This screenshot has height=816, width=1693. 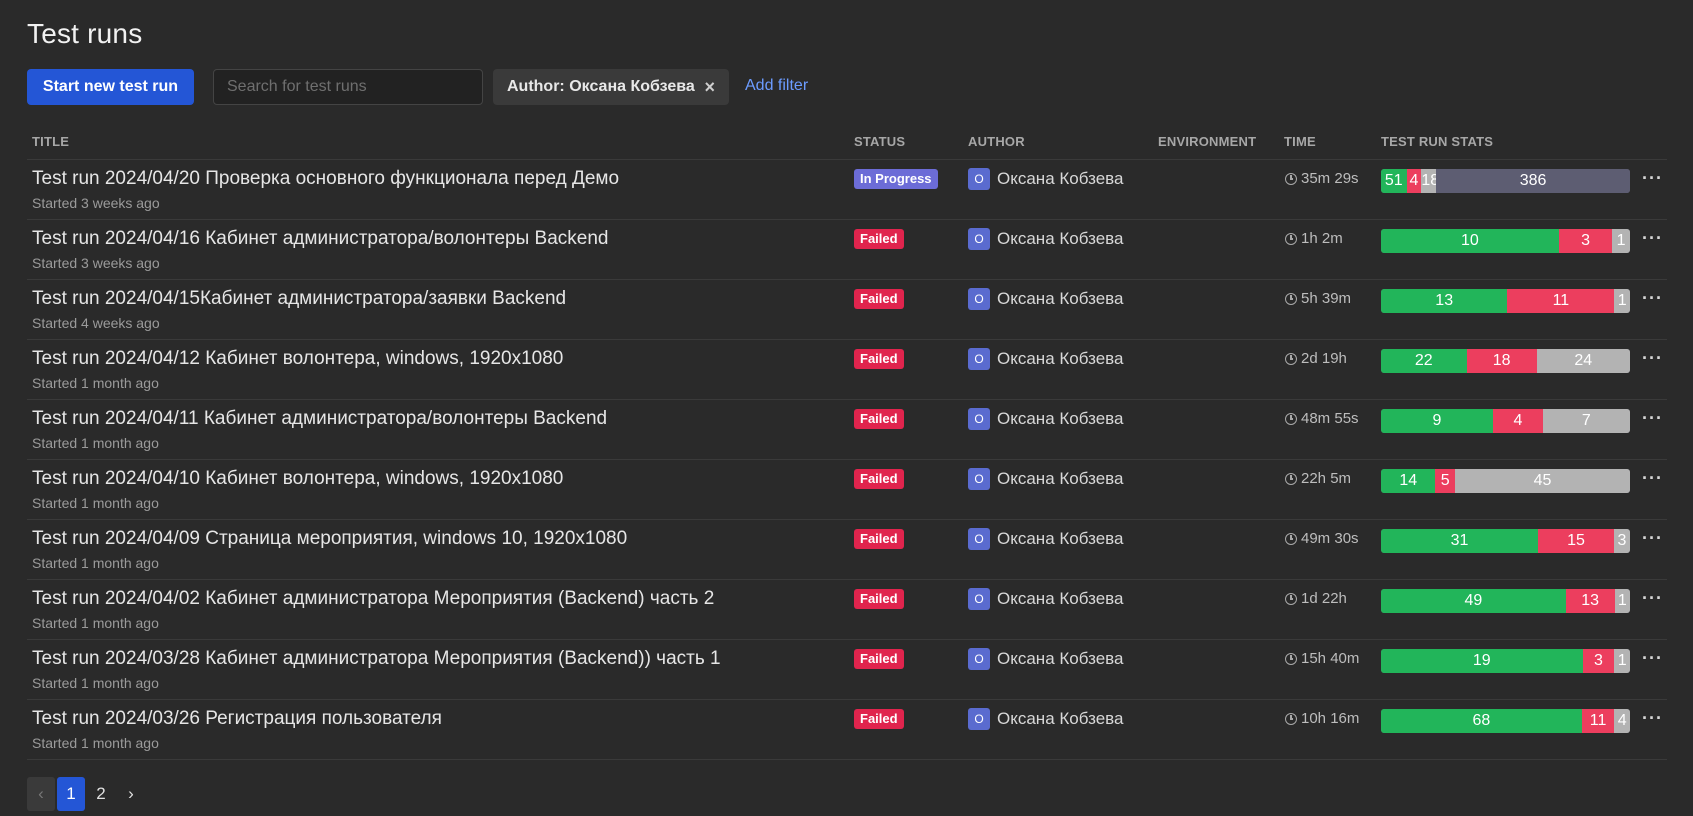 What do you see at coordinates (1460, 541) in the screenshot?
I see `stats-segment-passed: 31` at bounding box center [1460, 541].